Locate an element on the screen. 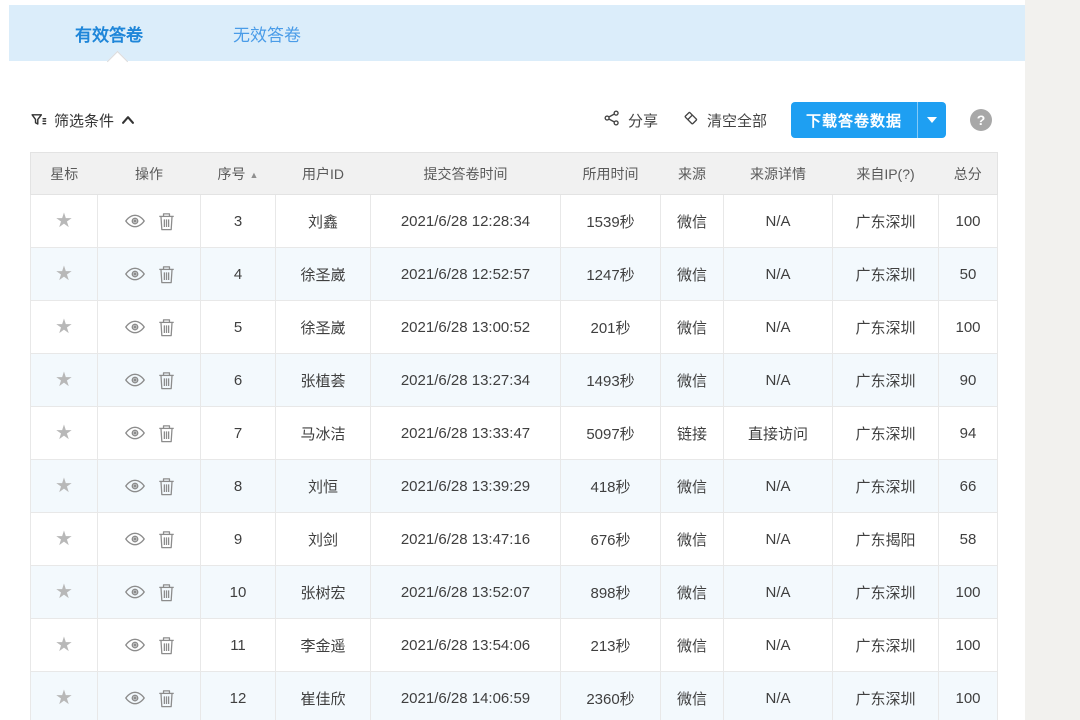  sequence-cell: 12 is located at coordinates (238, 695).